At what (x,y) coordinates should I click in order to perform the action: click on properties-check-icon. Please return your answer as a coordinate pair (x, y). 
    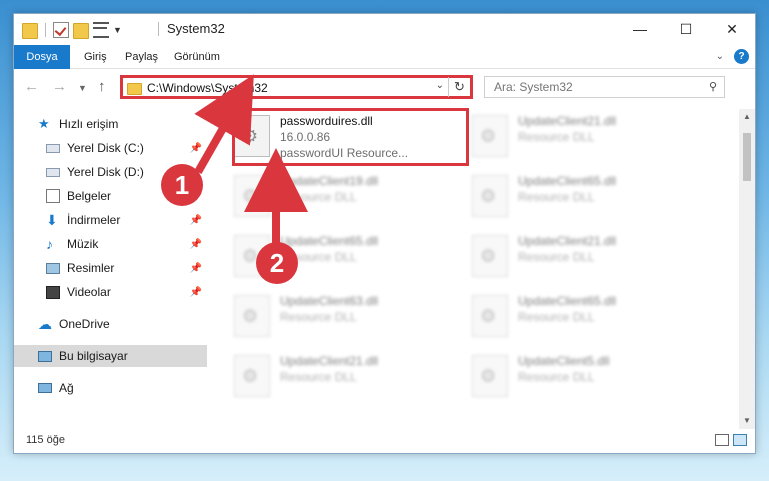
    Looking at the image, I should click on (61, 30).